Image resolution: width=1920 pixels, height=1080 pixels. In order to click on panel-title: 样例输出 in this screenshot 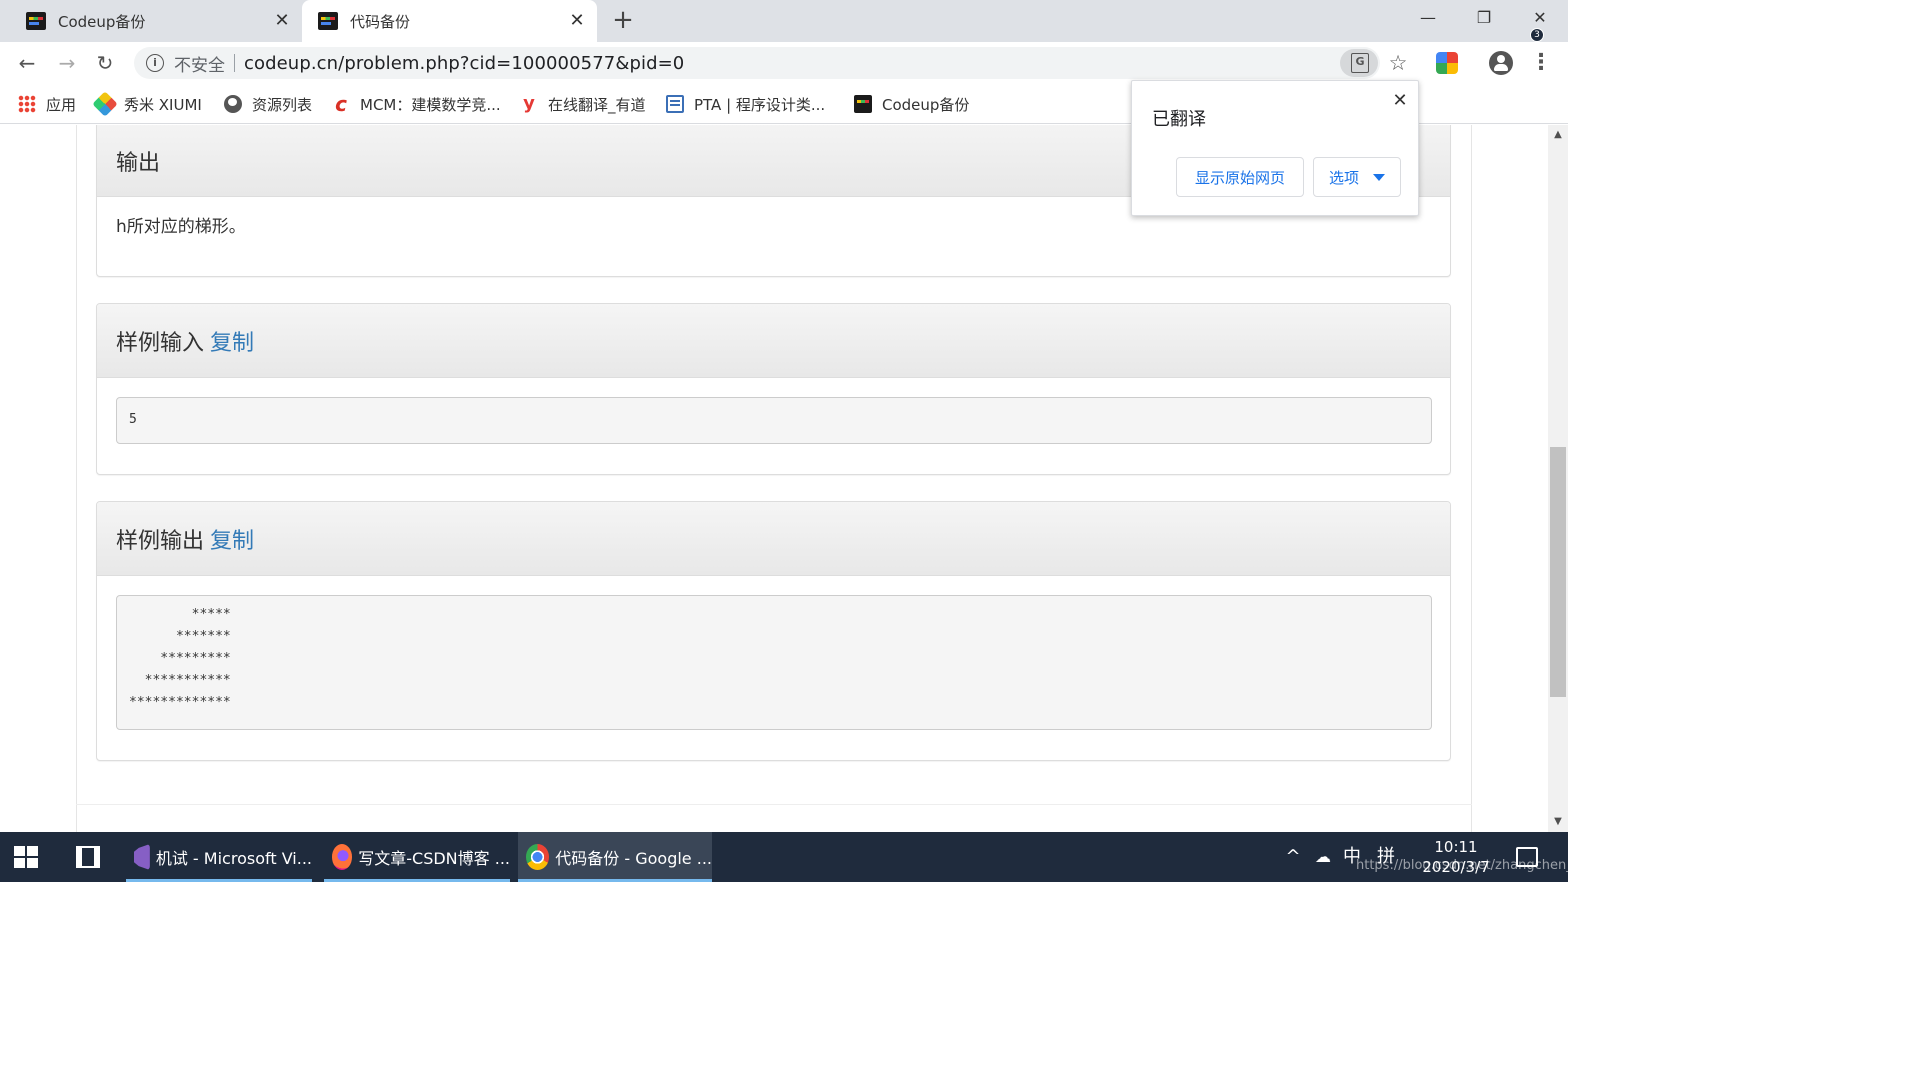, I will do `click(160, 541)`.